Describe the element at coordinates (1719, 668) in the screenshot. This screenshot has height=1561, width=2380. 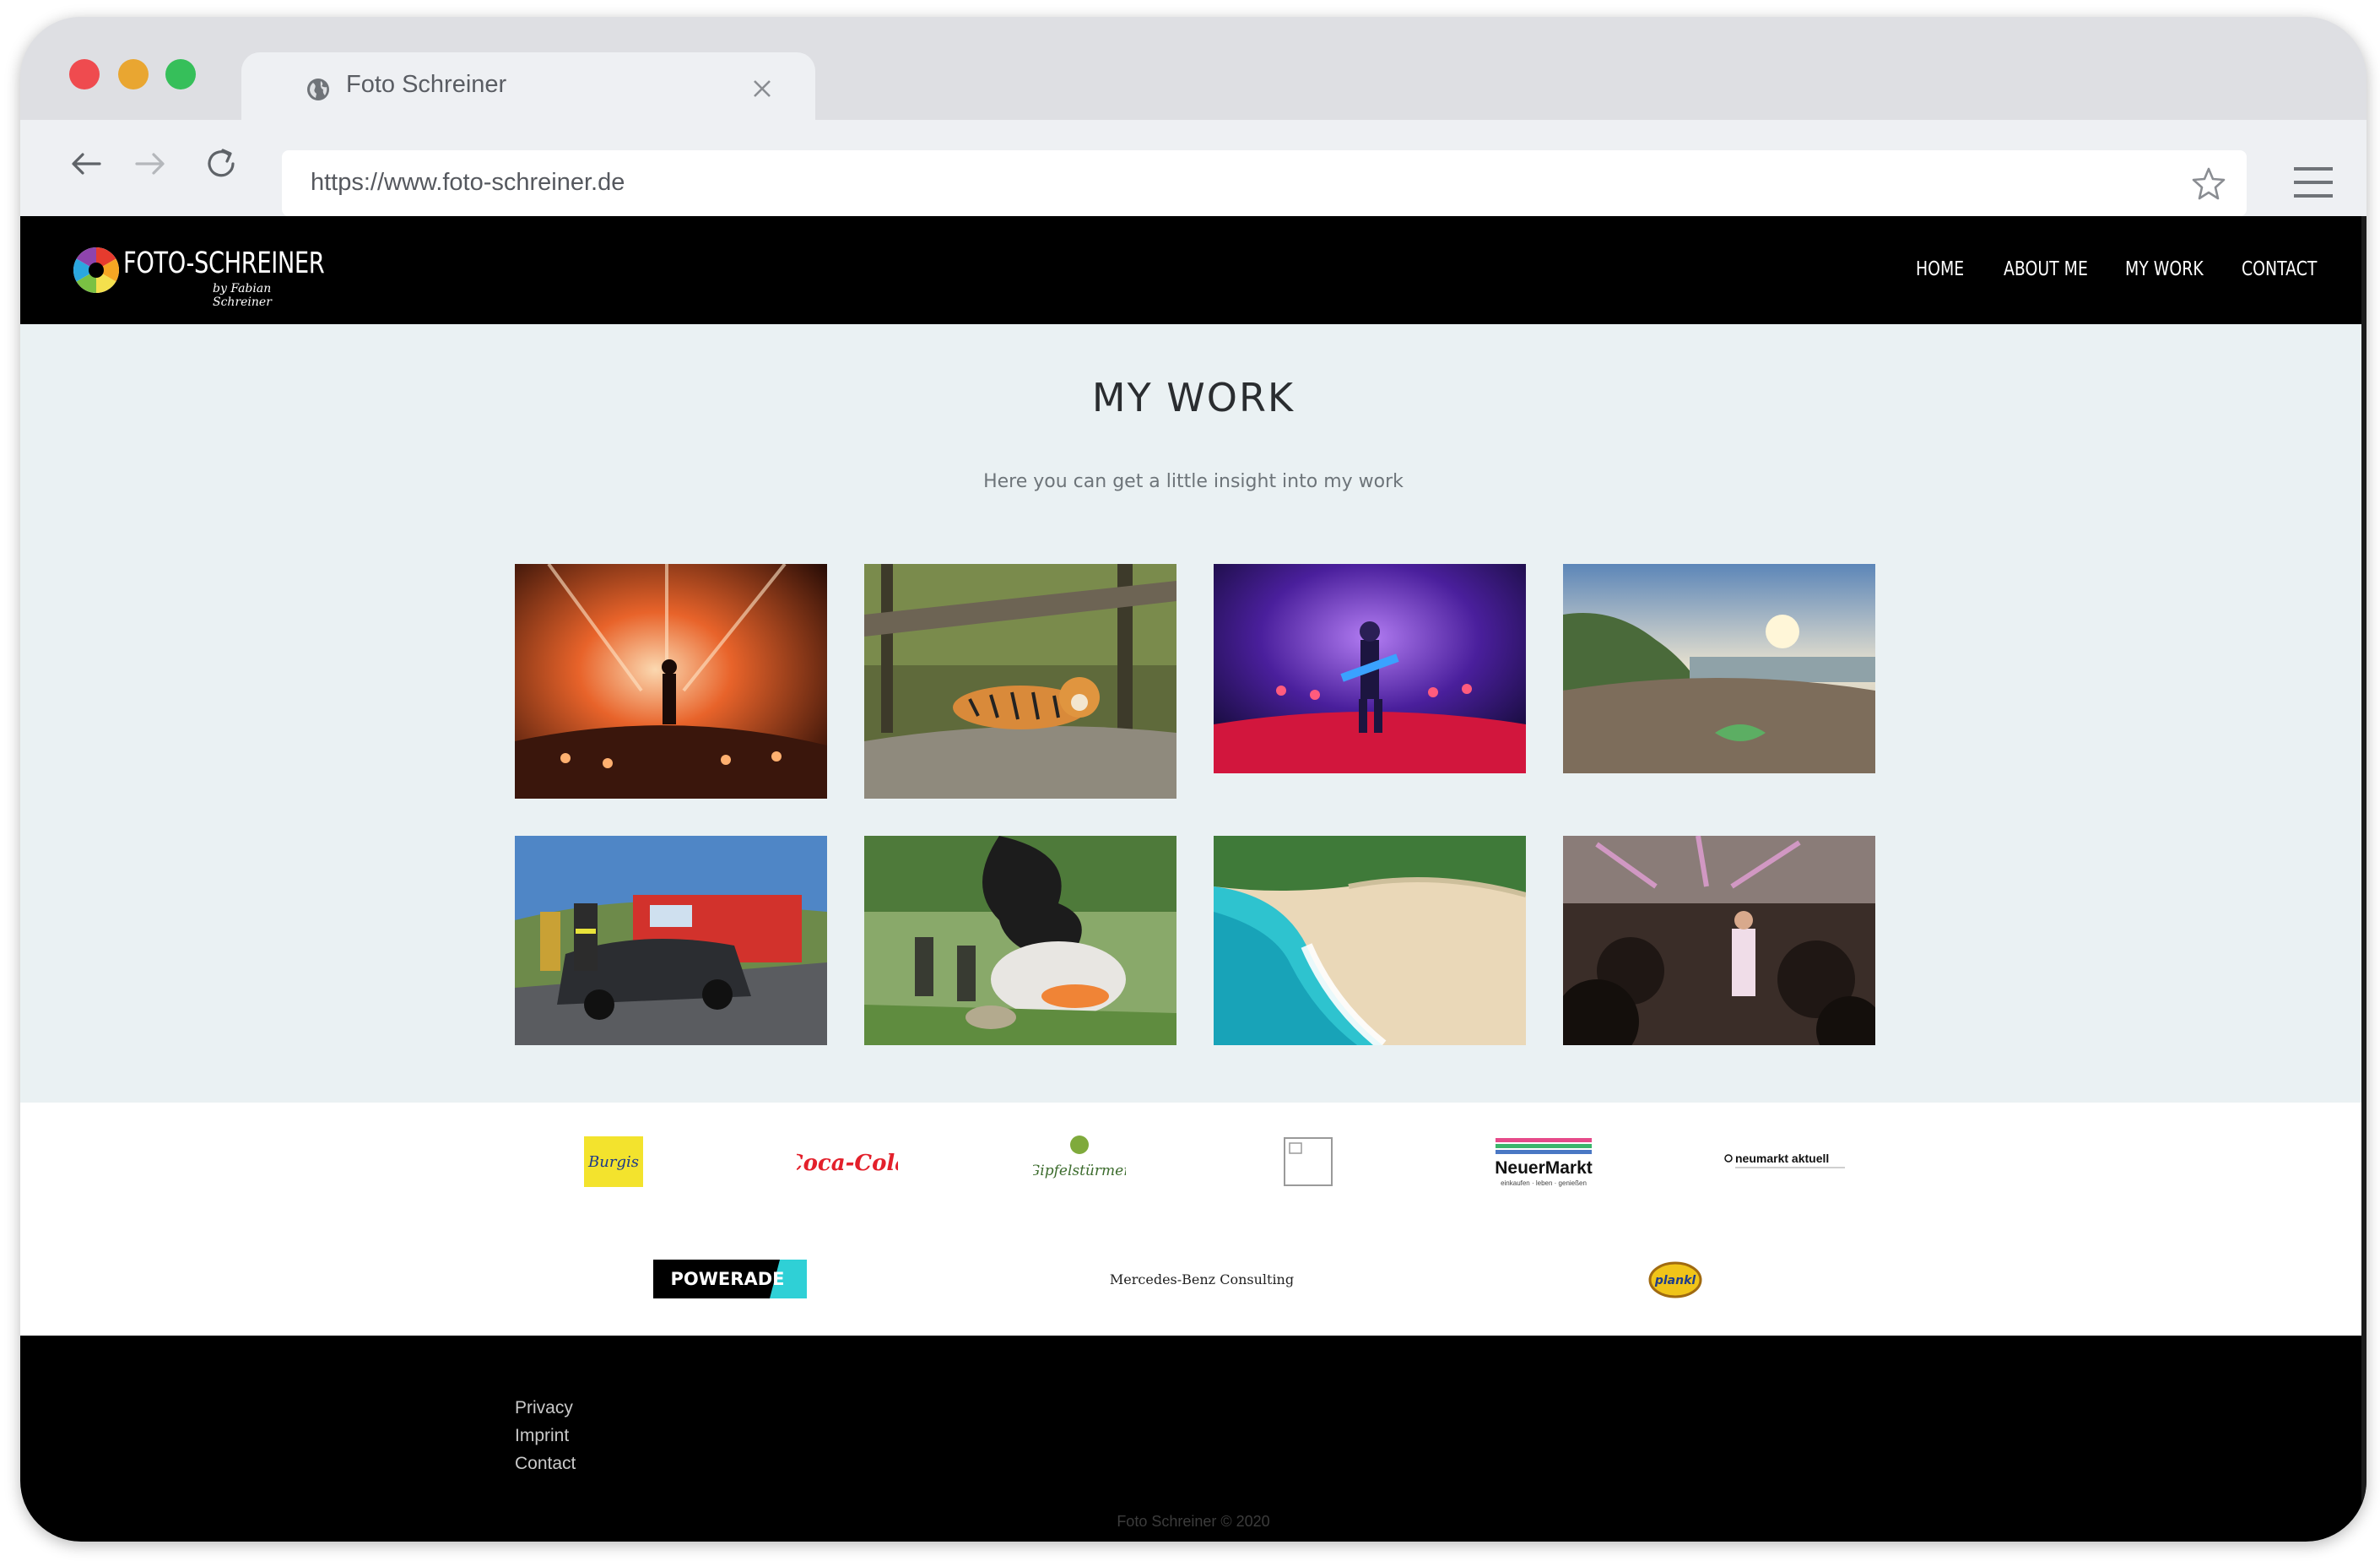
I see `gallery-photo-coast-sunset` at that location.